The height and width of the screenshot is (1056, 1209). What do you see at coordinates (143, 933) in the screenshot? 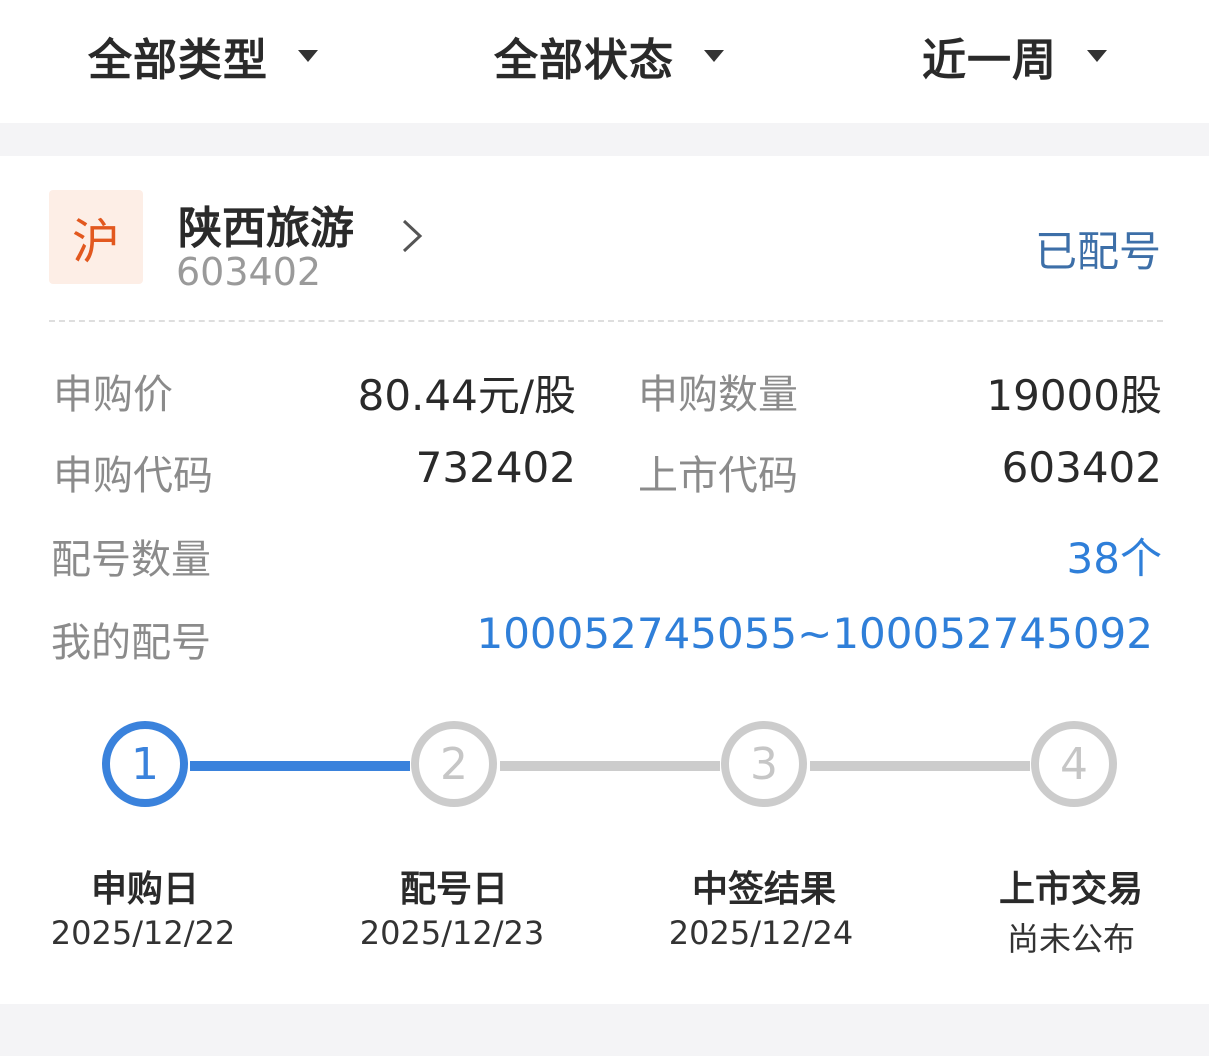
I see `step-1-date: 2025/12/22` at bounding box center [143, 933].